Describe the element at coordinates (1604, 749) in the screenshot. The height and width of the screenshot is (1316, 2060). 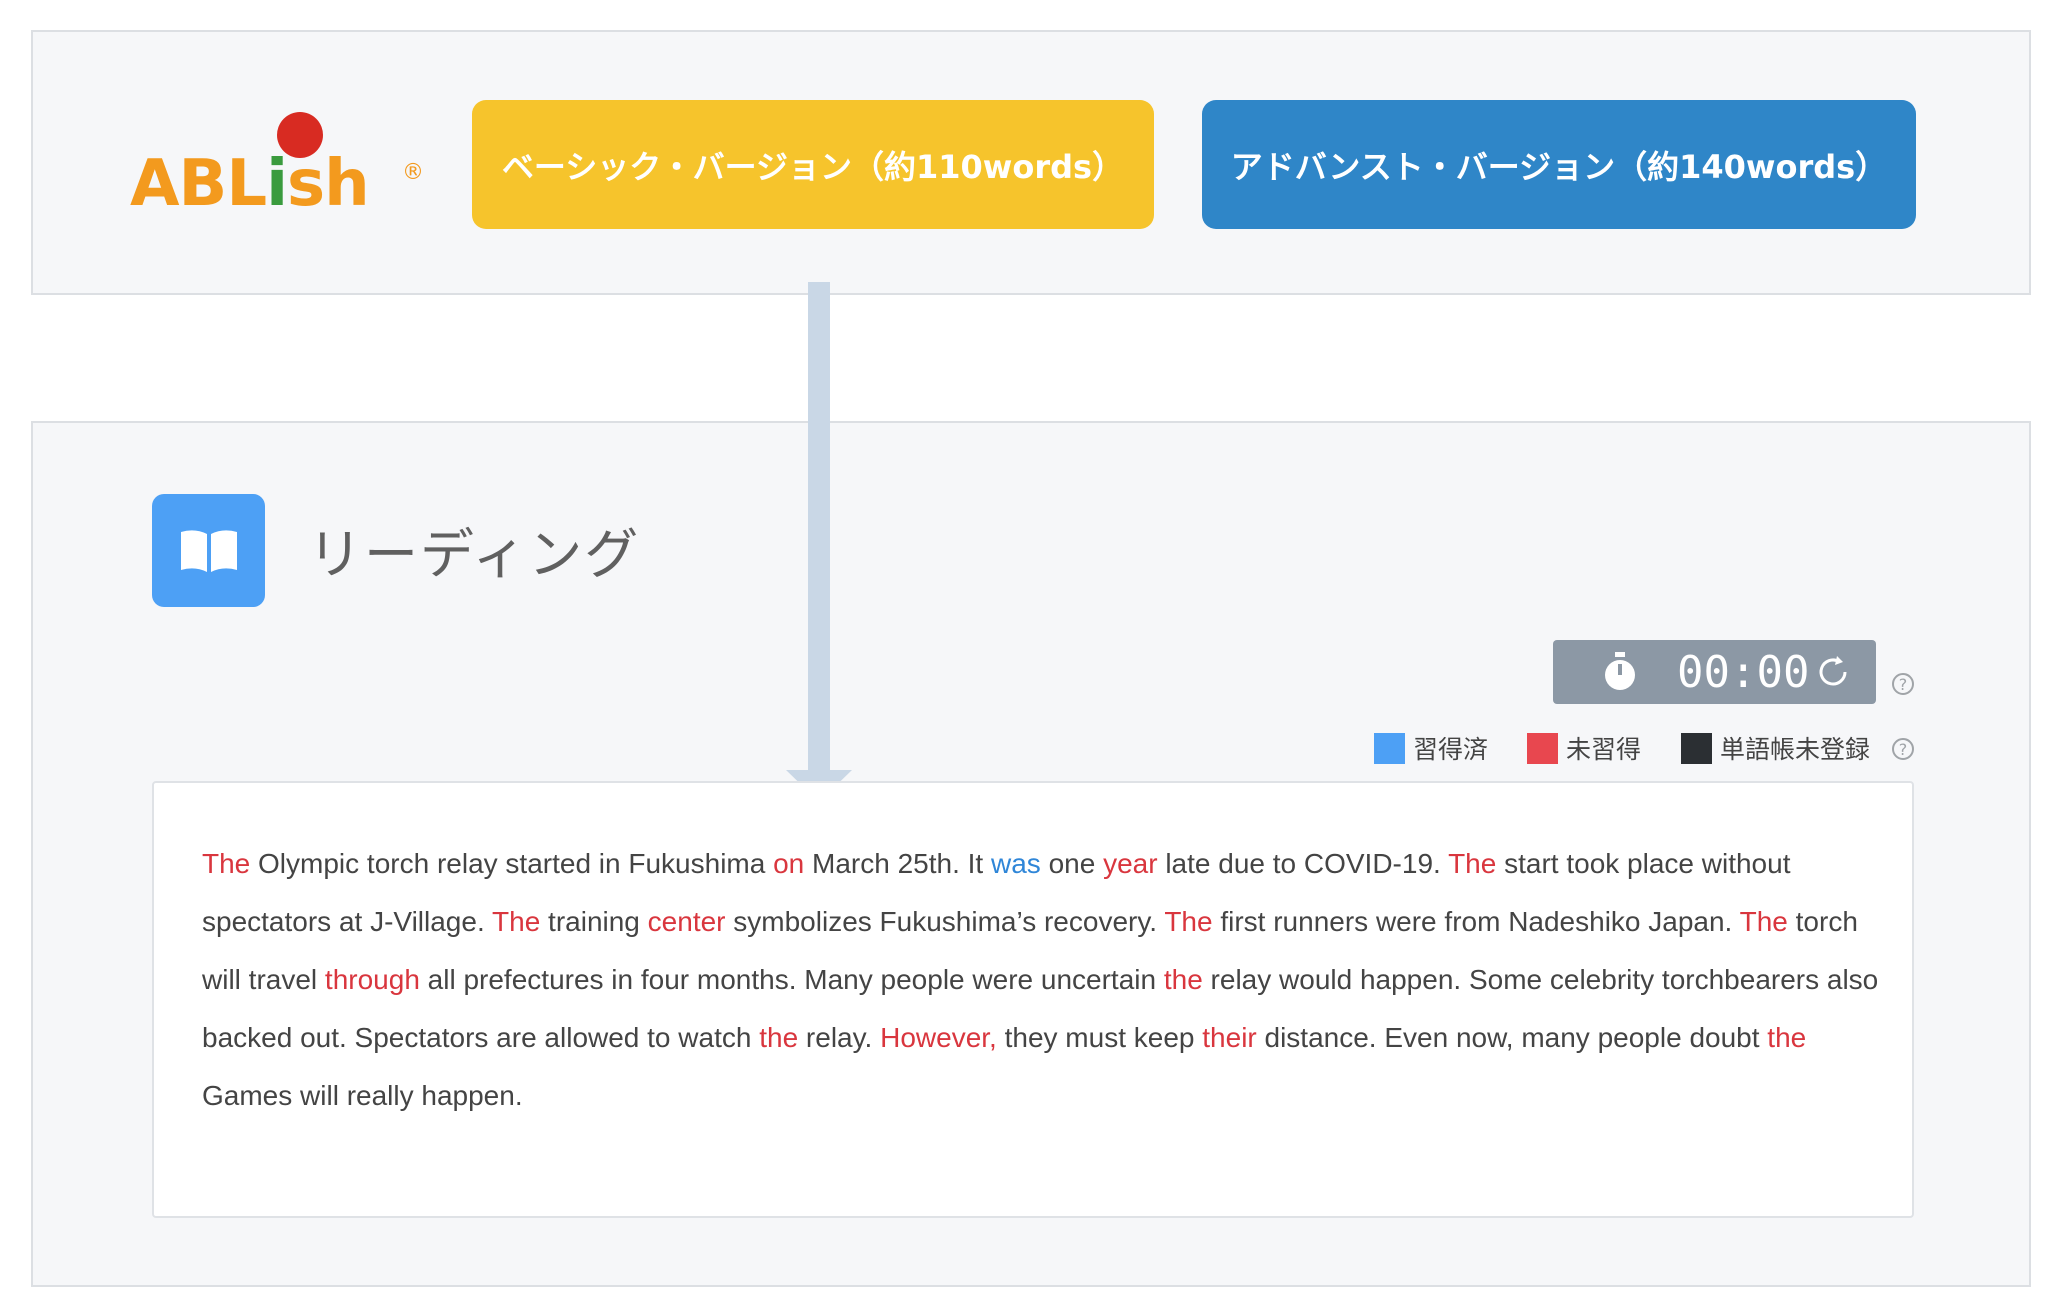
I see `legend-label: 未習得` at that location.